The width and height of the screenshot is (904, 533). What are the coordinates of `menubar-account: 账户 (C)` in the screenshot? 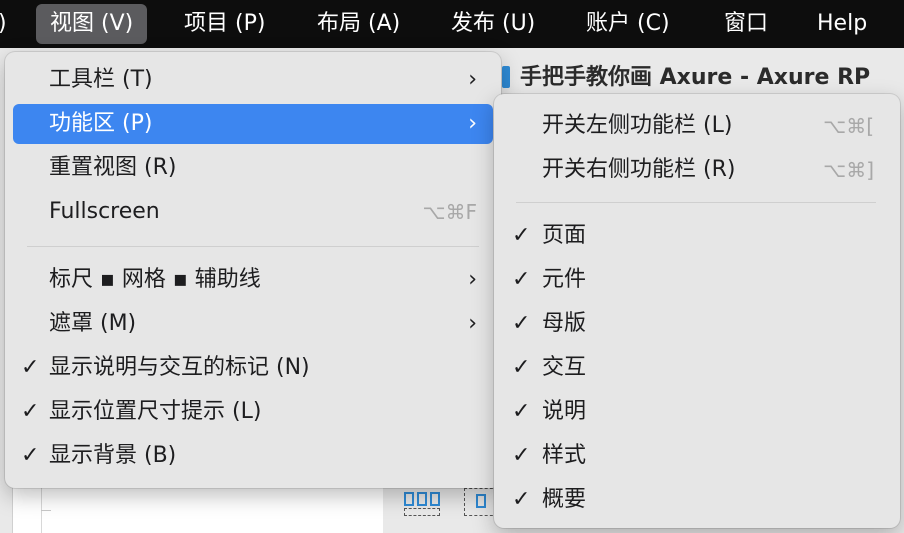 It's located at (628, 24).